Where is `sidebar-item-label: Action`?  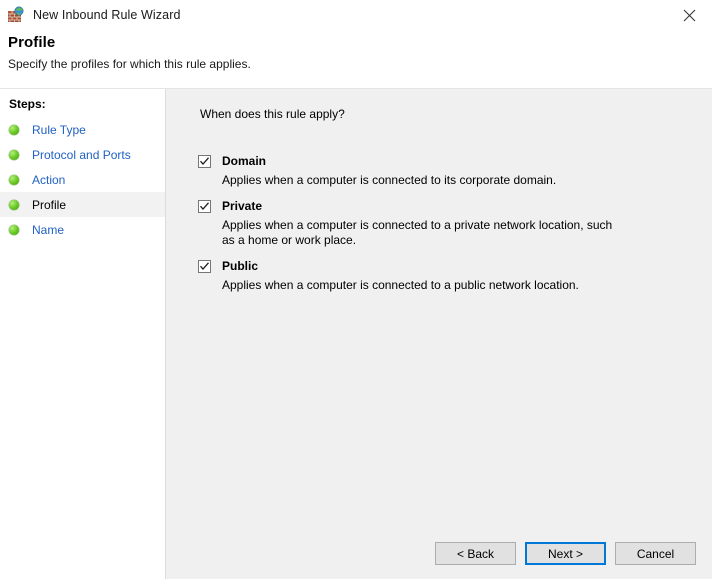
sidebar-item-label: Action is located at coordinates (49, 179).